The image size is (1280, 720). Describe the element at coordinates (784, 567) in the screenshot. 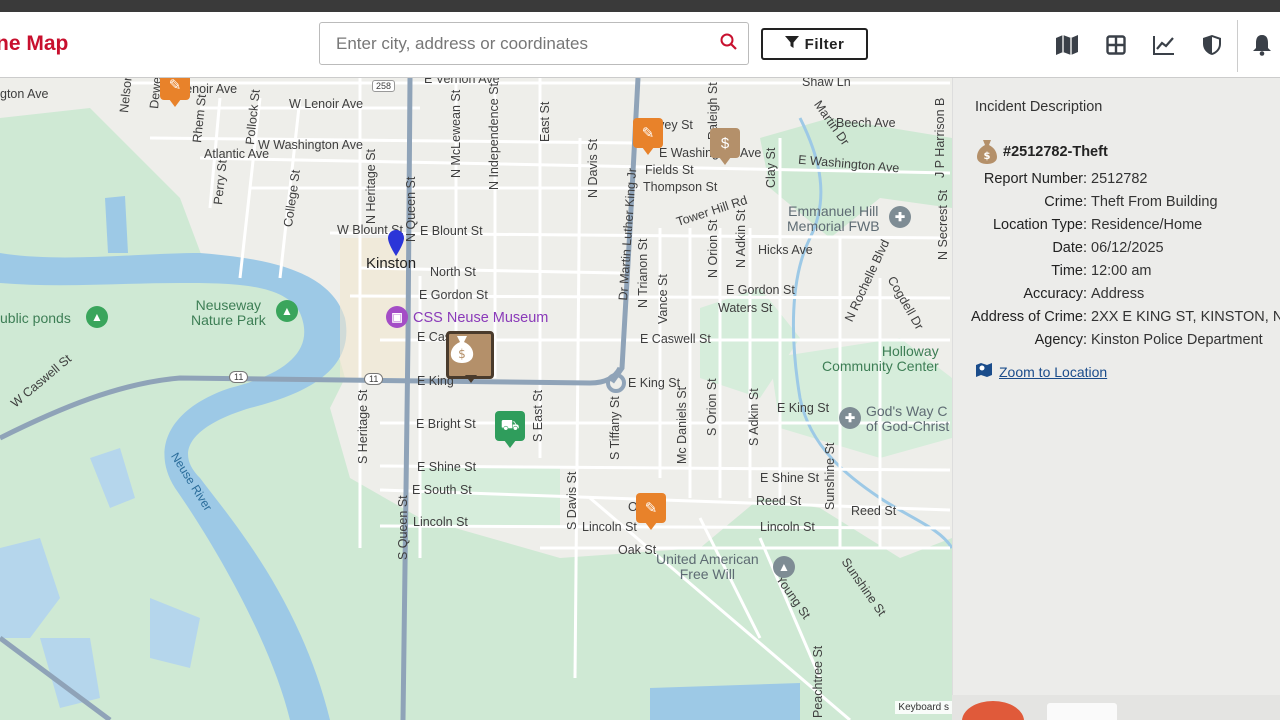

I see `school-icon: ▲` at that location.